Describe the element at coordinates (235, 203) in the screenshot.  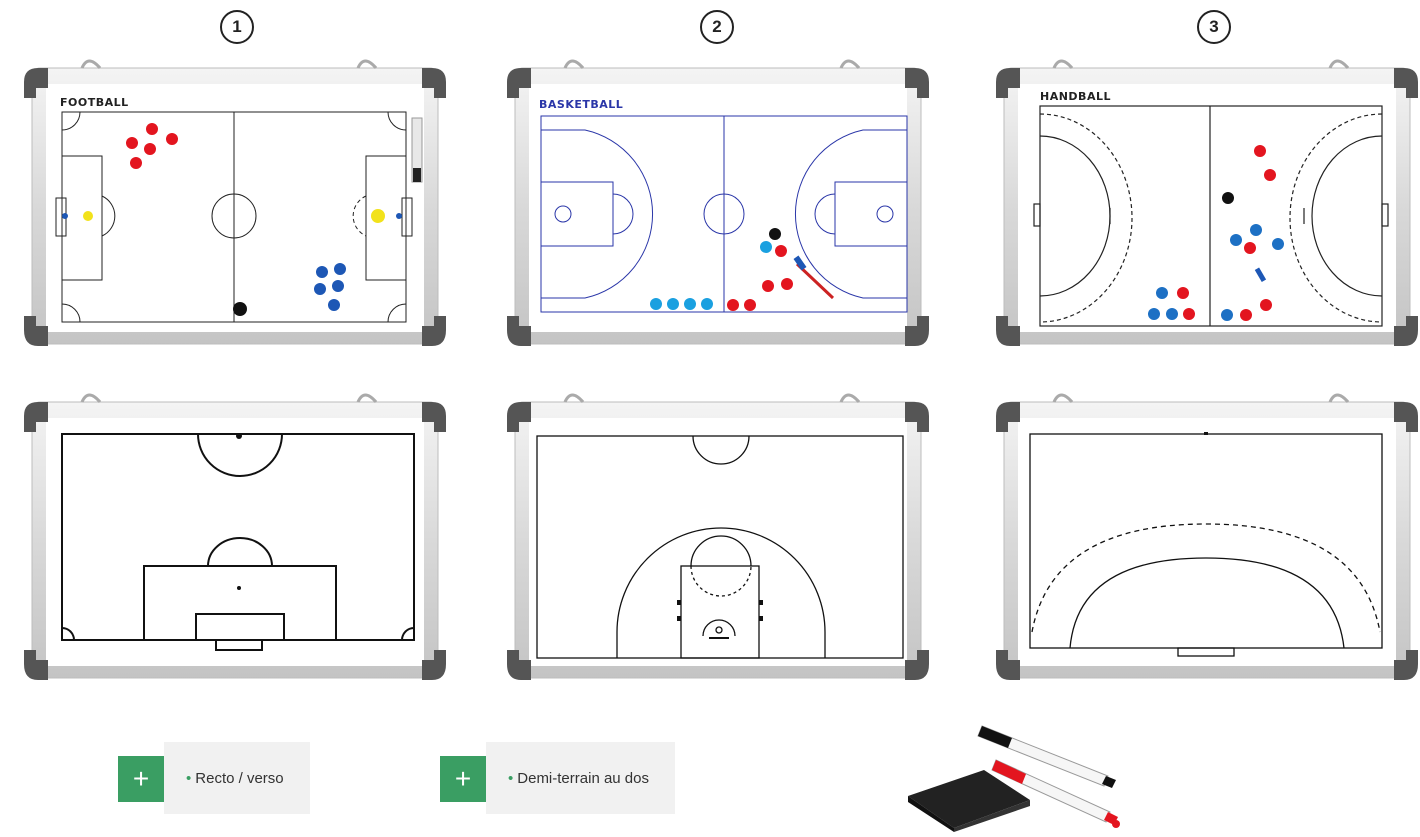
I see `football-board: FOOTBALL` at that location.